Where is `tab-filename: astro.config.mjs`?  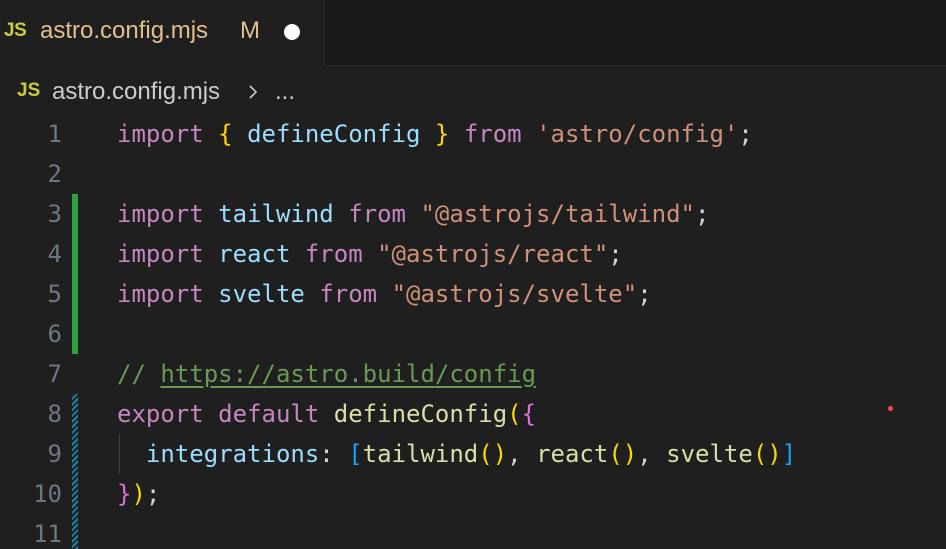 tab-filename: astro.config.mjs is located at coordinates (124, 30).